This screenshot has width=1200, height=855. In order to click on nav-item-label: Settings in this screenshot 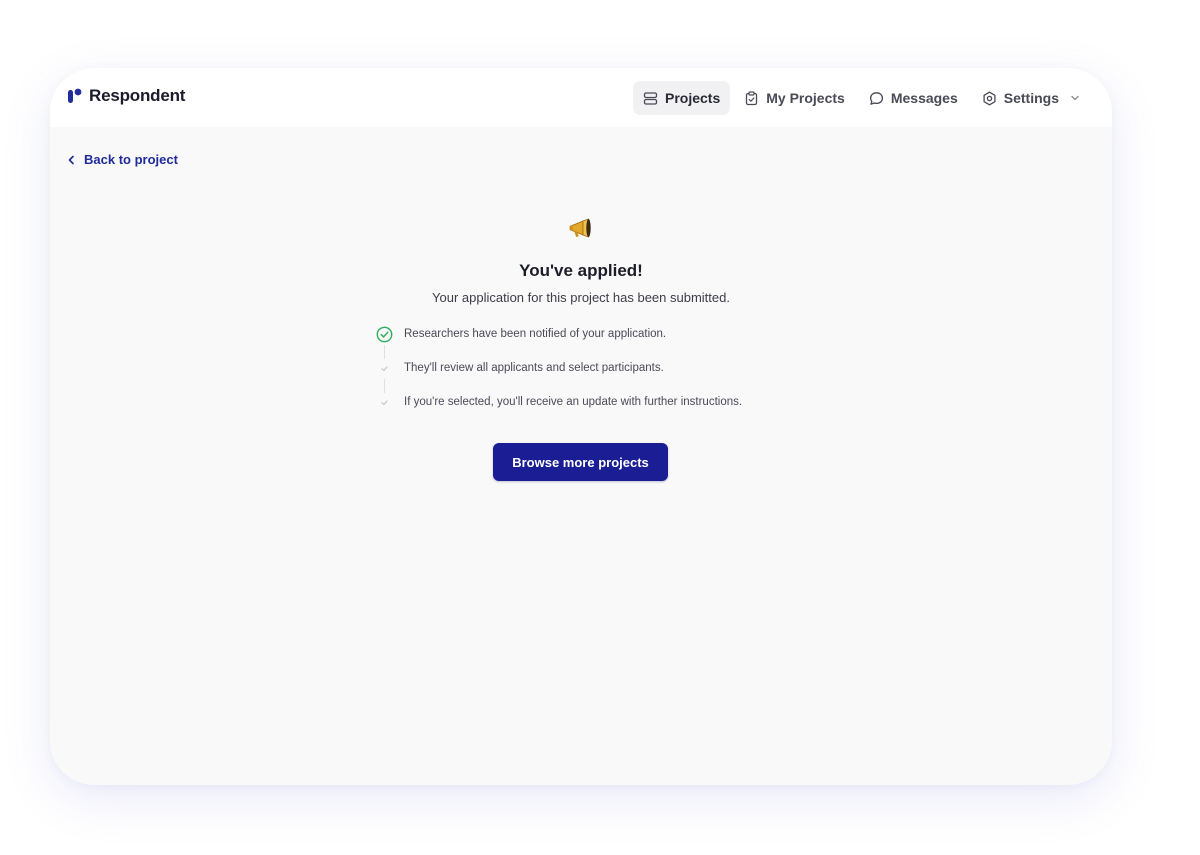, I will do `click(1031, 98)`.